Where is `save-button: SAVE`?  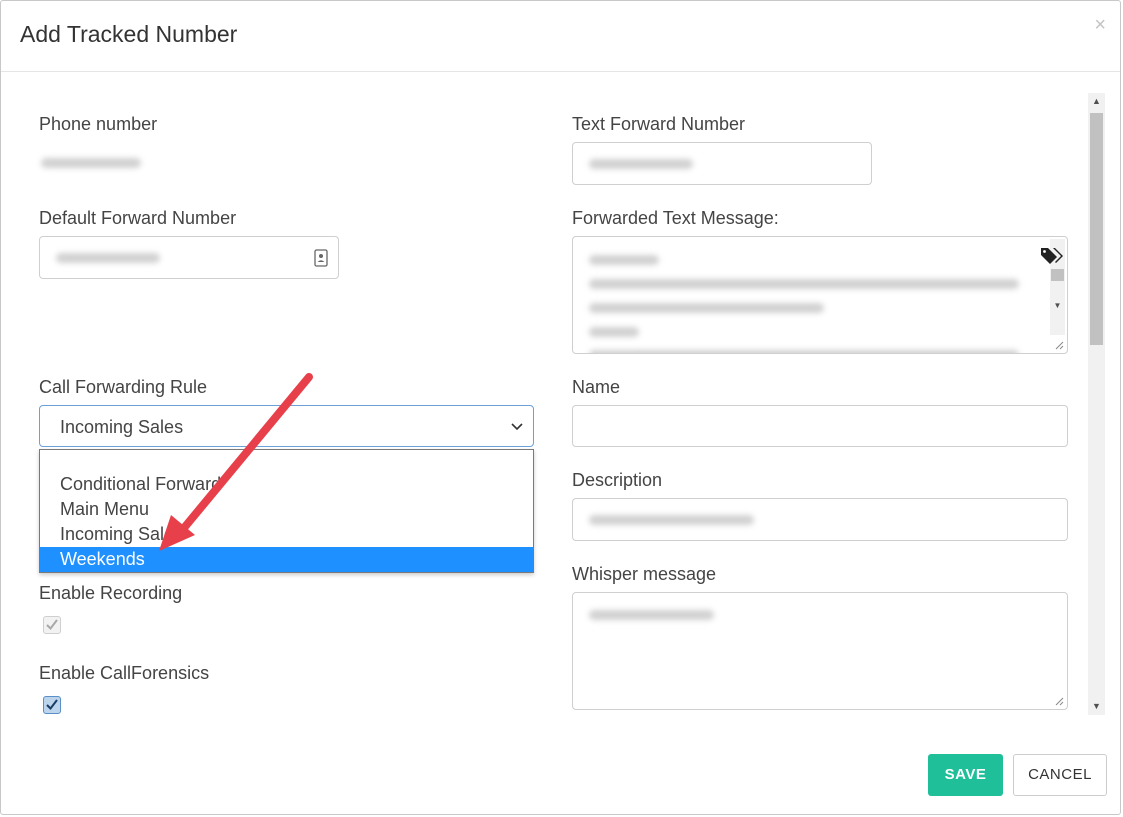
save-button: SAVE is located at coordinates (965, 775).